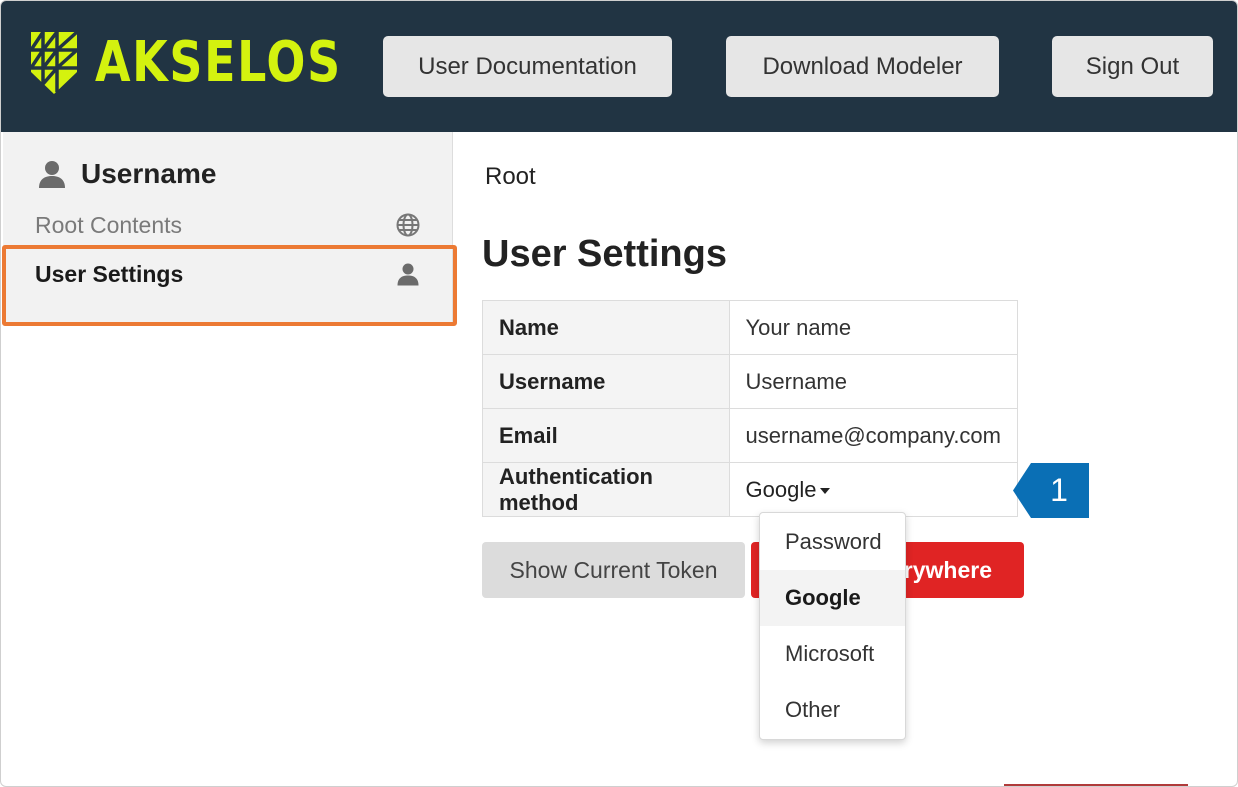  I want to click on sidebar-user-header: Username, so click(126, 174).